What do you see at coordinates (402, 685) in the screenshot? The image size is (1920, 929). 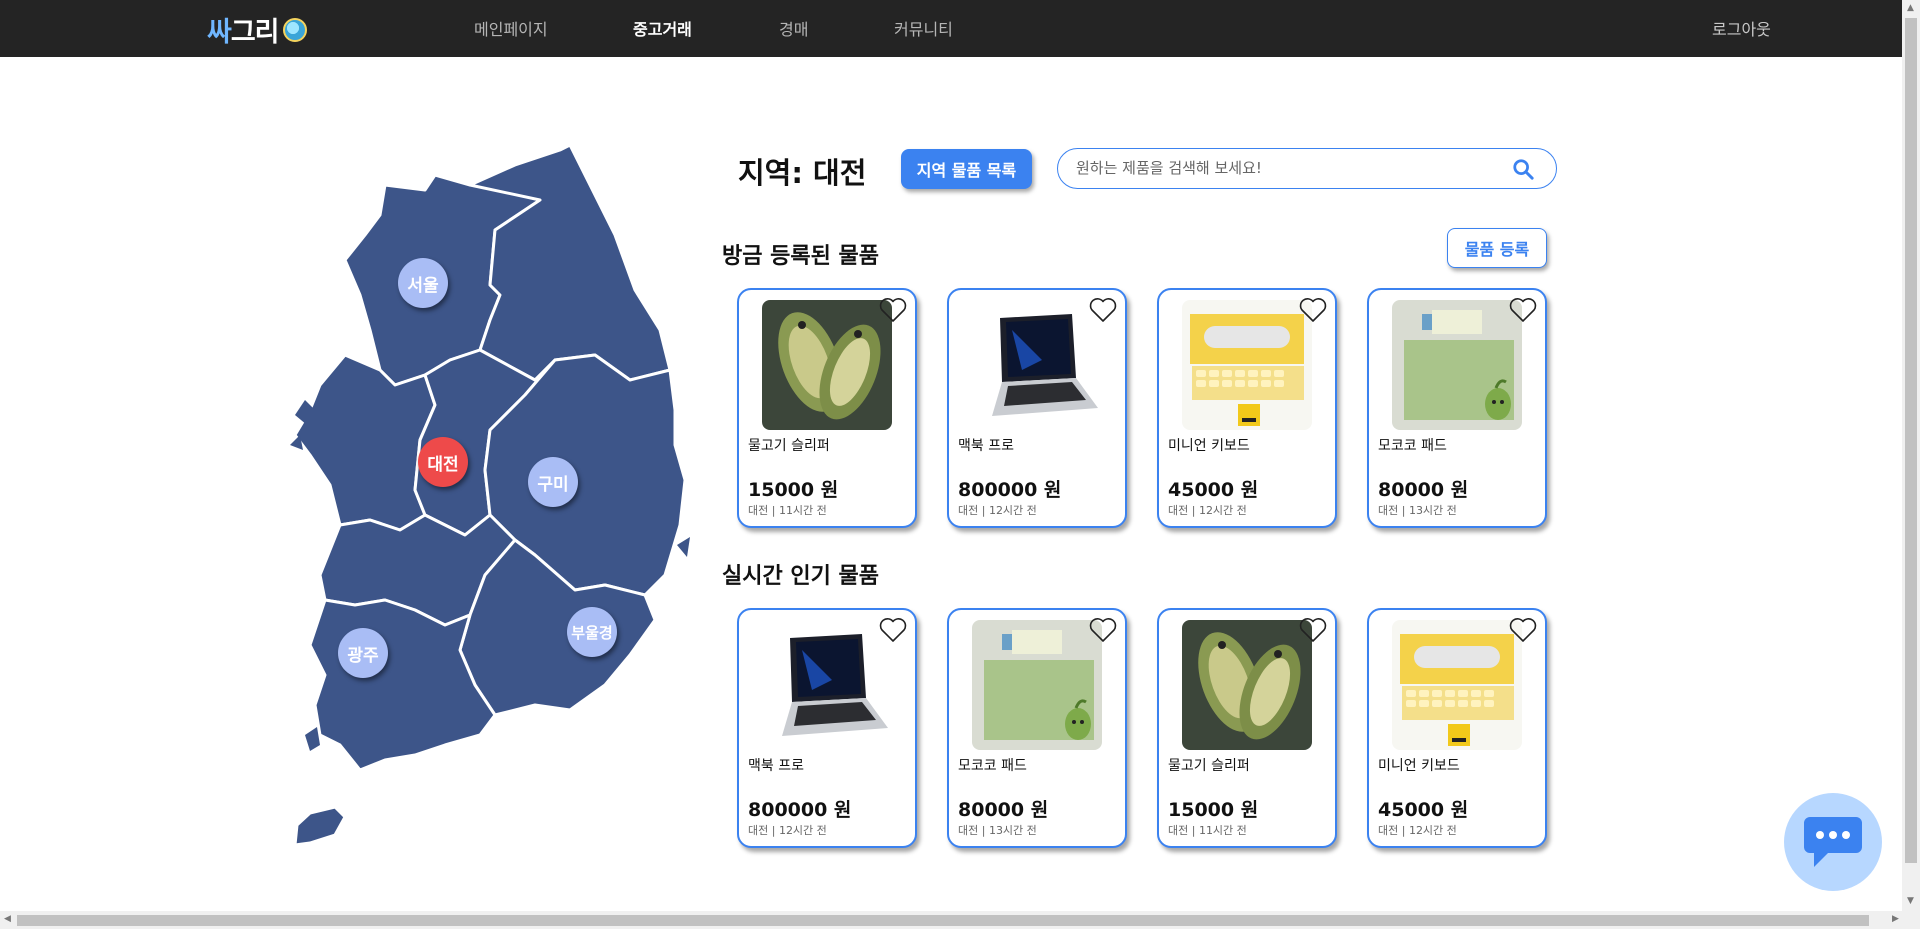 I see `map-region-jeonnam` at bounding box center [402, 685].